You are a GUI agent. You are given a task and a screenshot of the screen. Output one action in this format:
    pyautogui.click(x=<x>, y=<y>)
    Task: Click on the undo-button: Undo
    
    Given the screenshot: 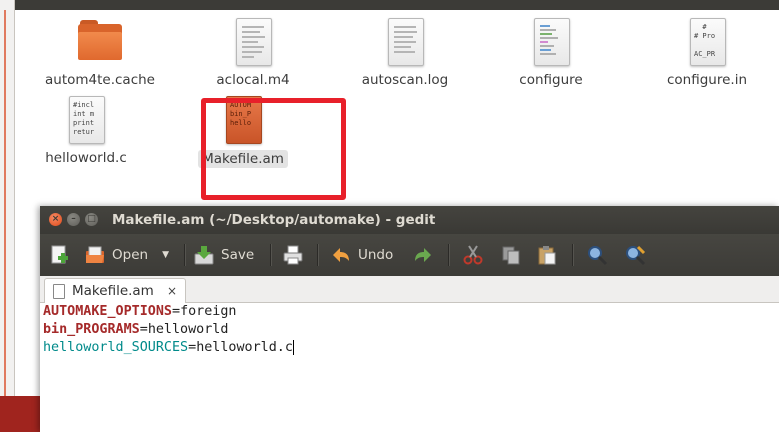 What is the action you would take?
    pyautogui.click(x=361, y=255)
    